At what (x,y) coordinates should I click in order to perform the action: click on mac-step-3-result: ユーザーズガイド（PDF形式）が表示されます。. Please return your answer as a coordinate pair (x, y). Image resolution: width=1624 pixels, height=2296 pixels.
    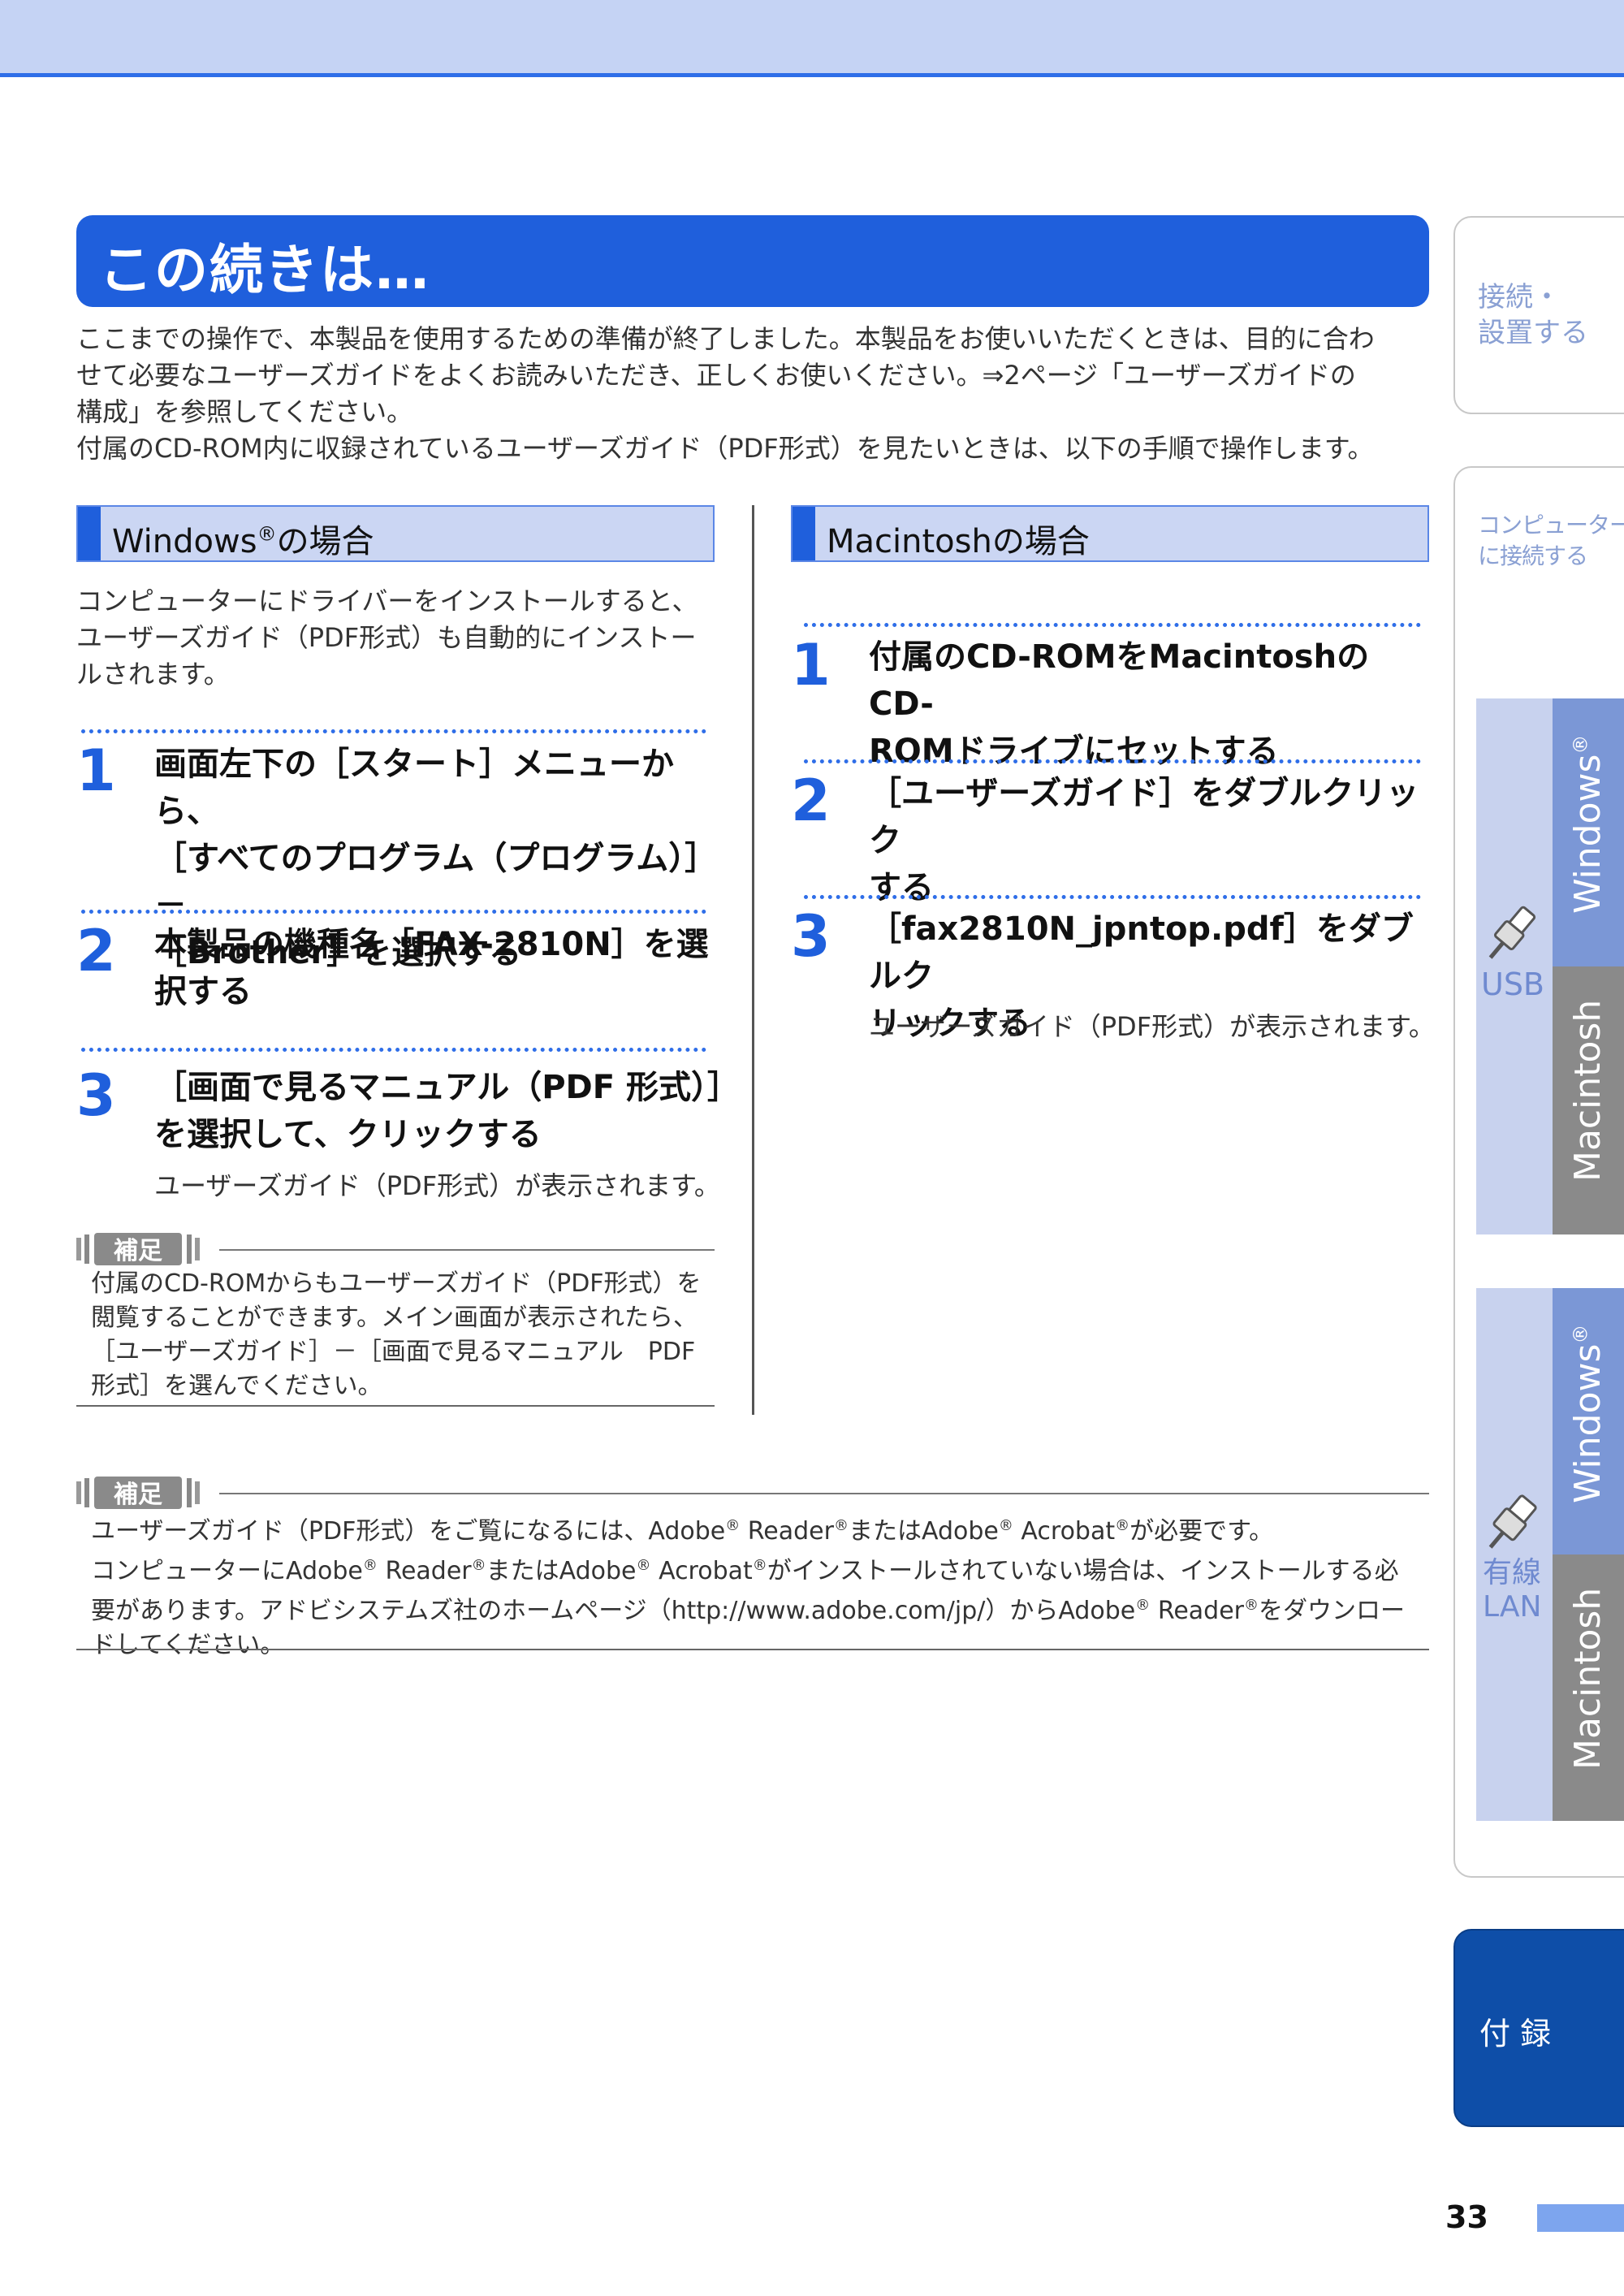
    Looking at the image, I should click on (1152, 1026).